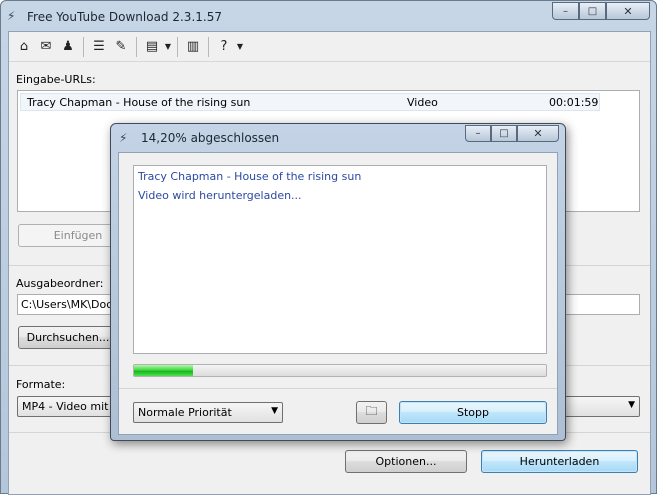  I want to click on dialog-maximize-button: □, so click(504, 133).